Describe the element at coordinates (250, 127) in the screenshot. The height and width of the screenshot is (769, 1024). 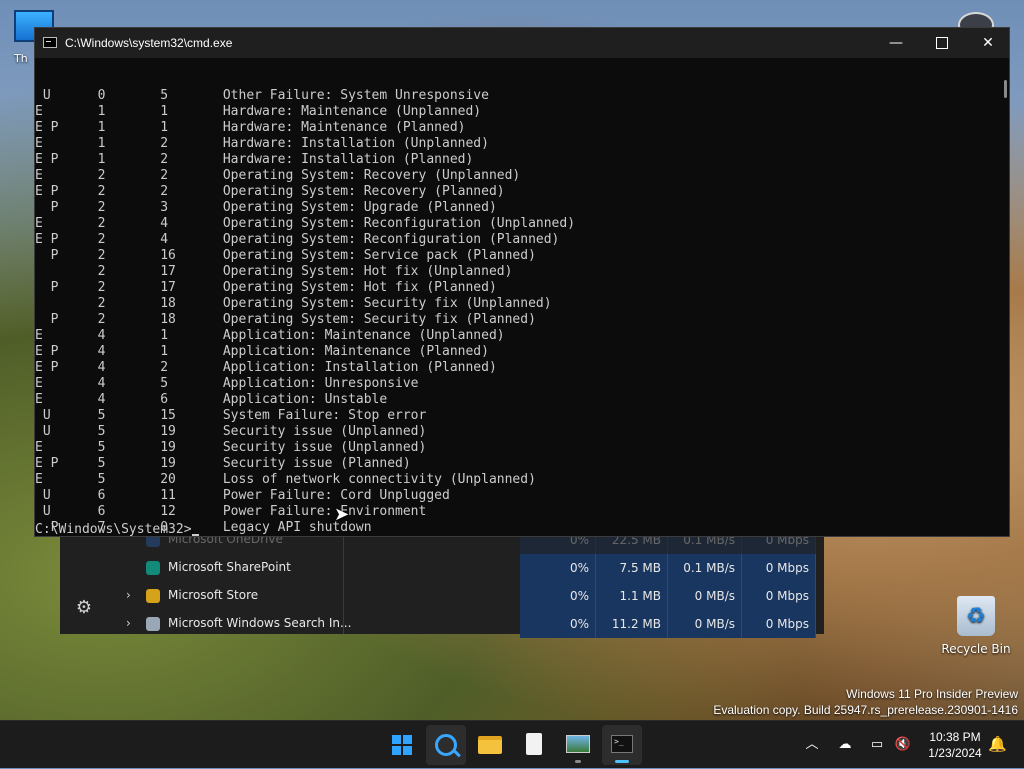
I see `console-line: E P 1 1 Hardware: Maintenance (Planned)` at that location.